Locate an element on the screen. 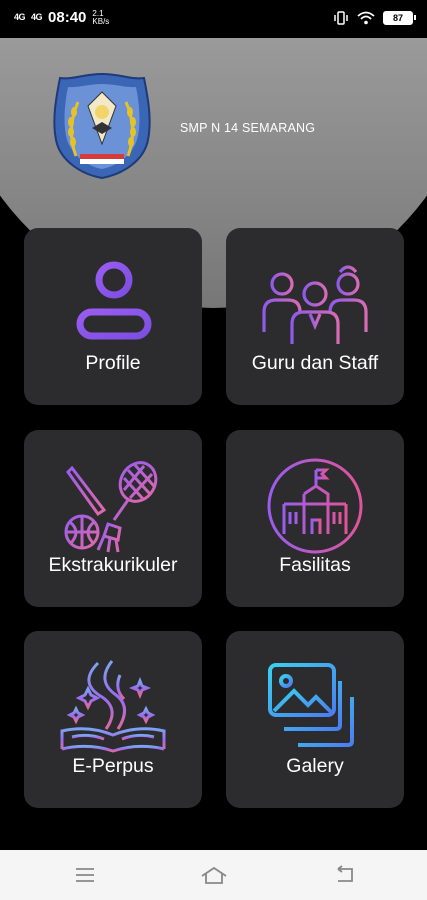 The width and height of the screenshot is (427, 900). battery-icon: 87 is located at coordinates (399, 18).